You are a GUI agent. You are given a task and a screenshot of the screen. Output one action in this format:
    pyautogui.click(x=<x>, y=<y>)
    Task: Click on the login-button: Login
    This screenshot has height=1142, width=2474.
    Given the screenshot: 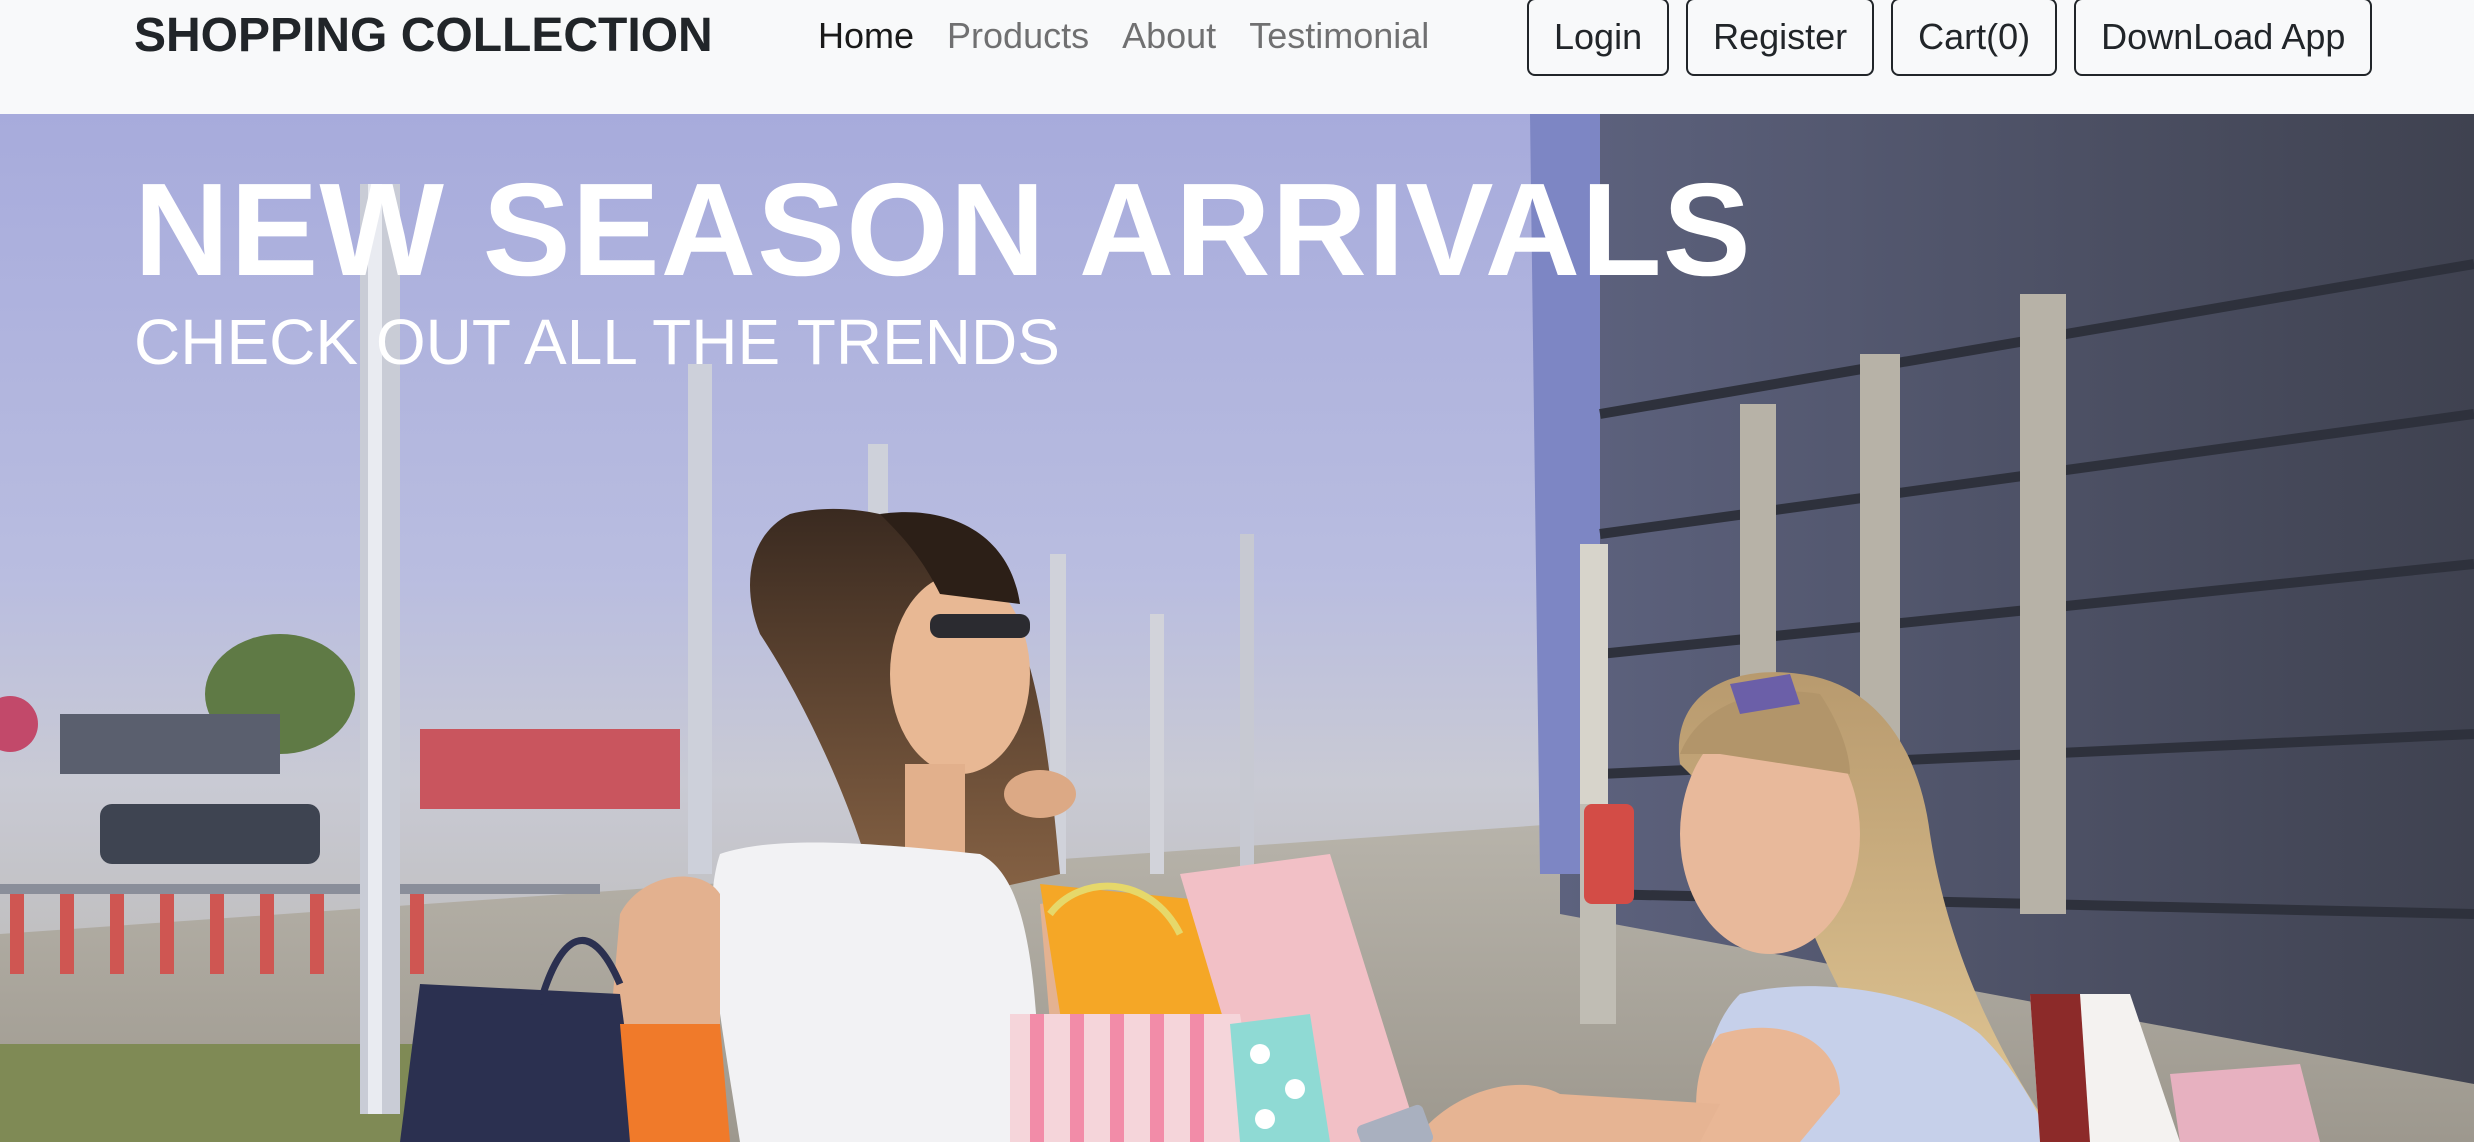 What is the action you would take?
    pyautogui.click(x=1598, y=38)
    